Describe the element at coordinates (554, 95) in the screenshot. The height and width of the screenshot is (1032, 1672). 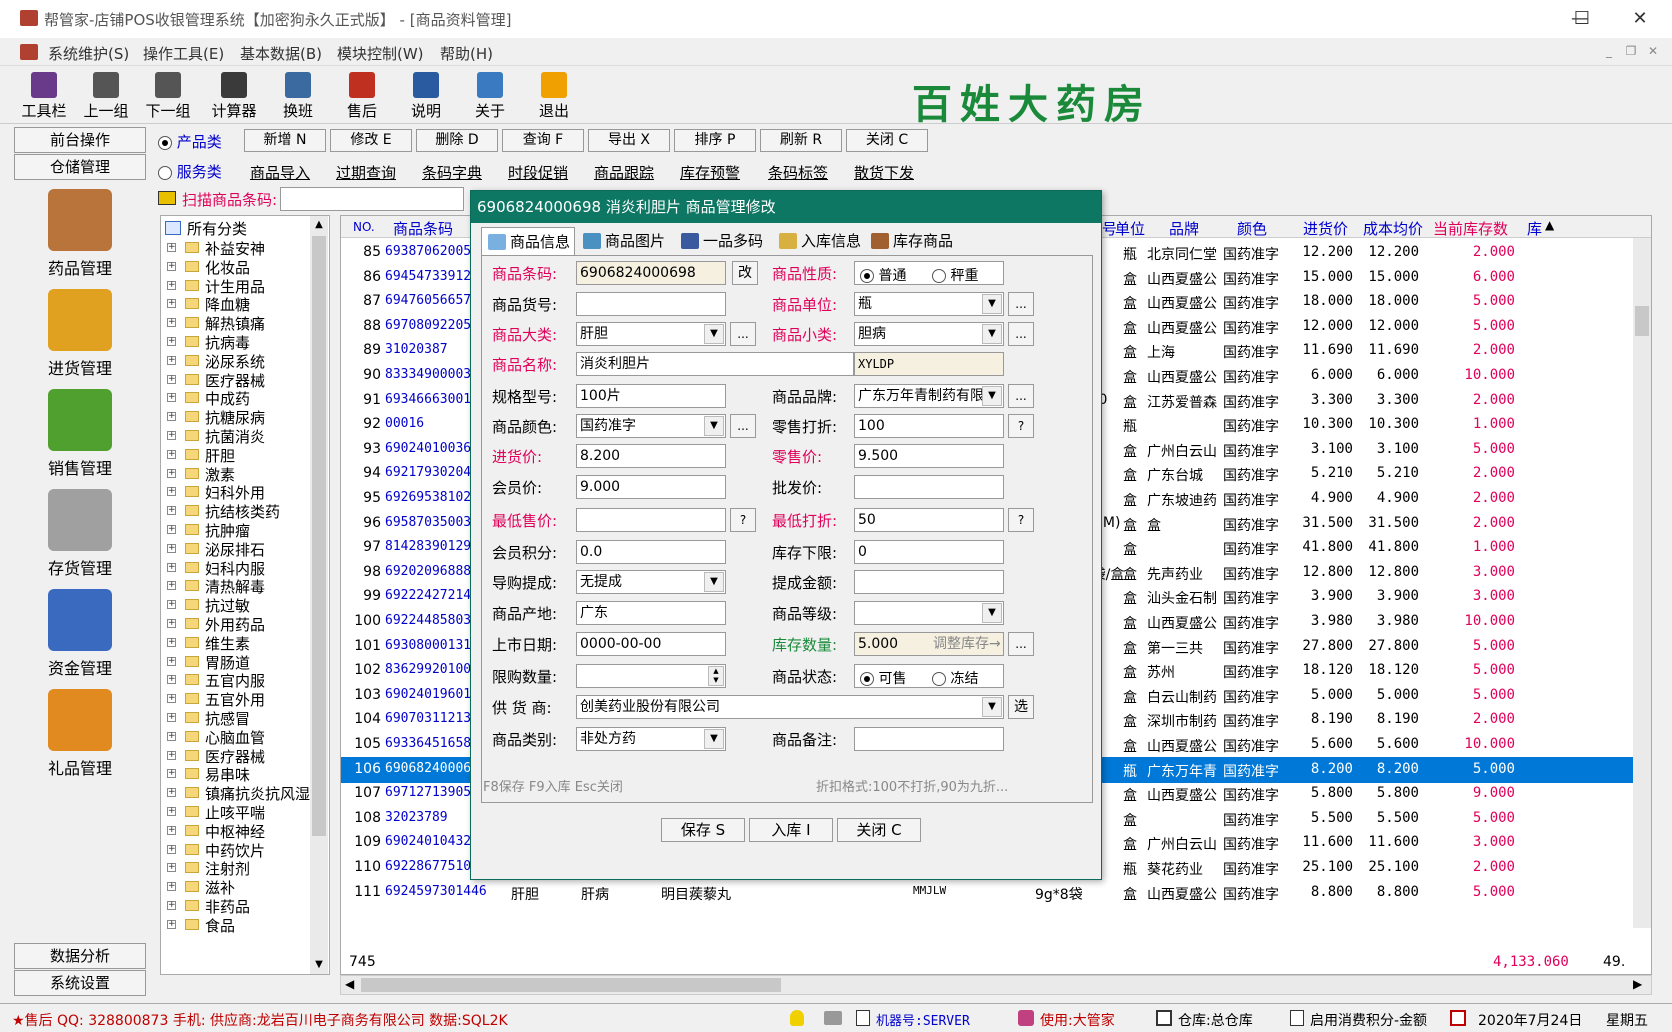
I see `toolbar-button-exit: 退出` at that location.